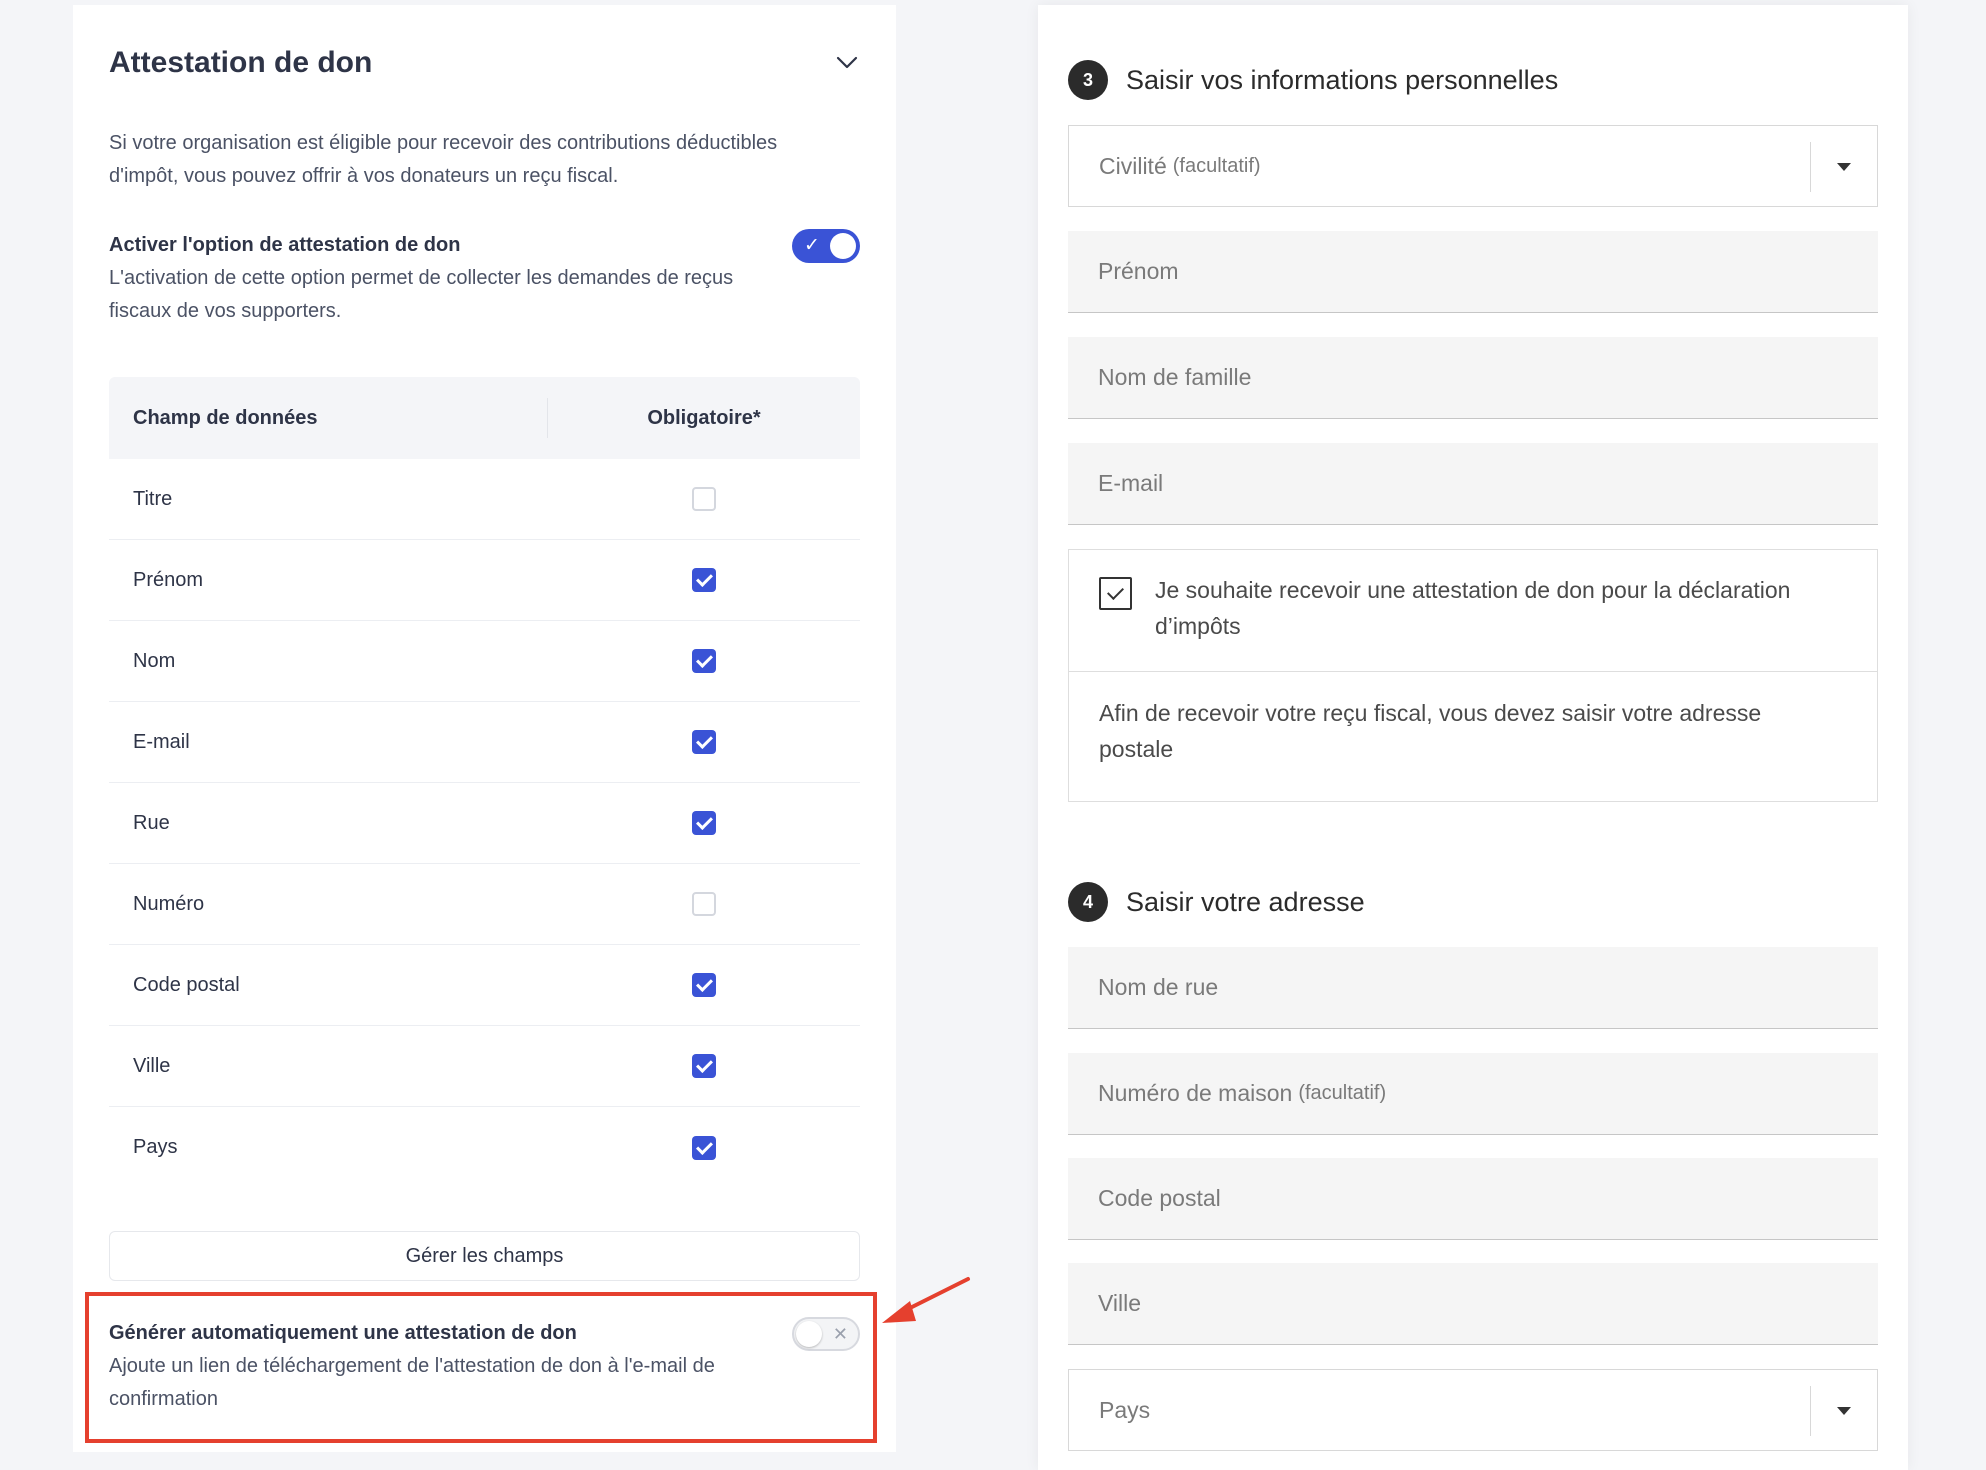 Image resolution: width=1986 pixels, height=1470 pixels. I want to click on table-row: Rue, so click(484, 823).